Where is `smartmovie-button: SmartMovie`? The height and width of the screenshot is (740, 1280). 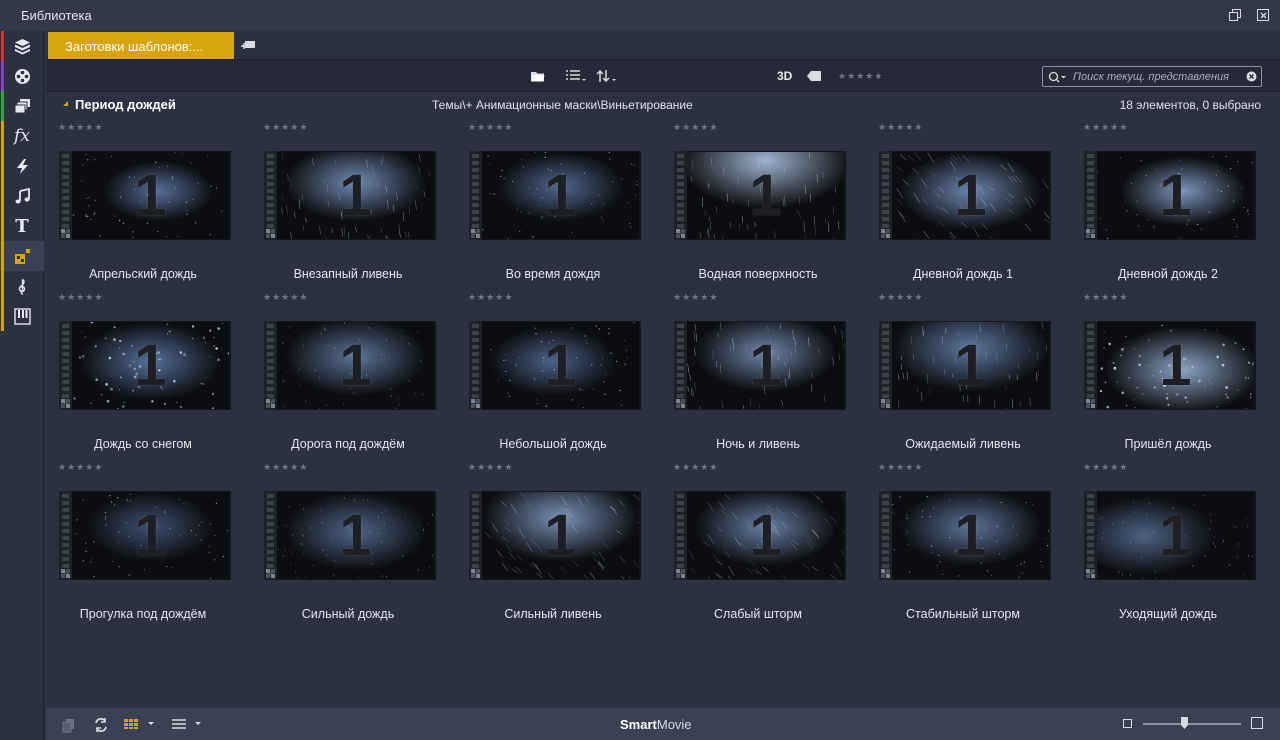
smartmovie-button: SmartMovie is located at coordinates (656, 724).